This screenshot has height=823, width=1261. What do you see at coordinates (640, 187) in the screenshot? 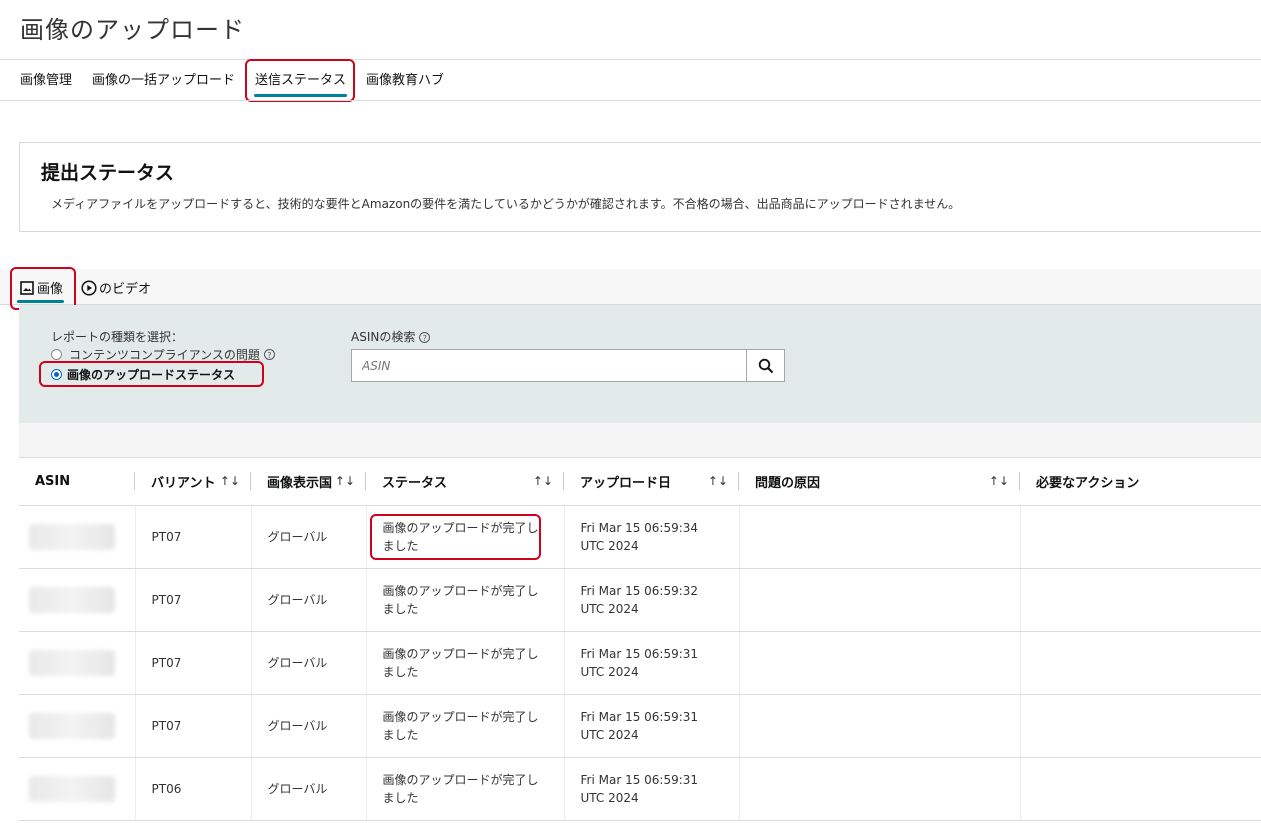
I see `submission-status-panel` at bounding box center [640, 187].